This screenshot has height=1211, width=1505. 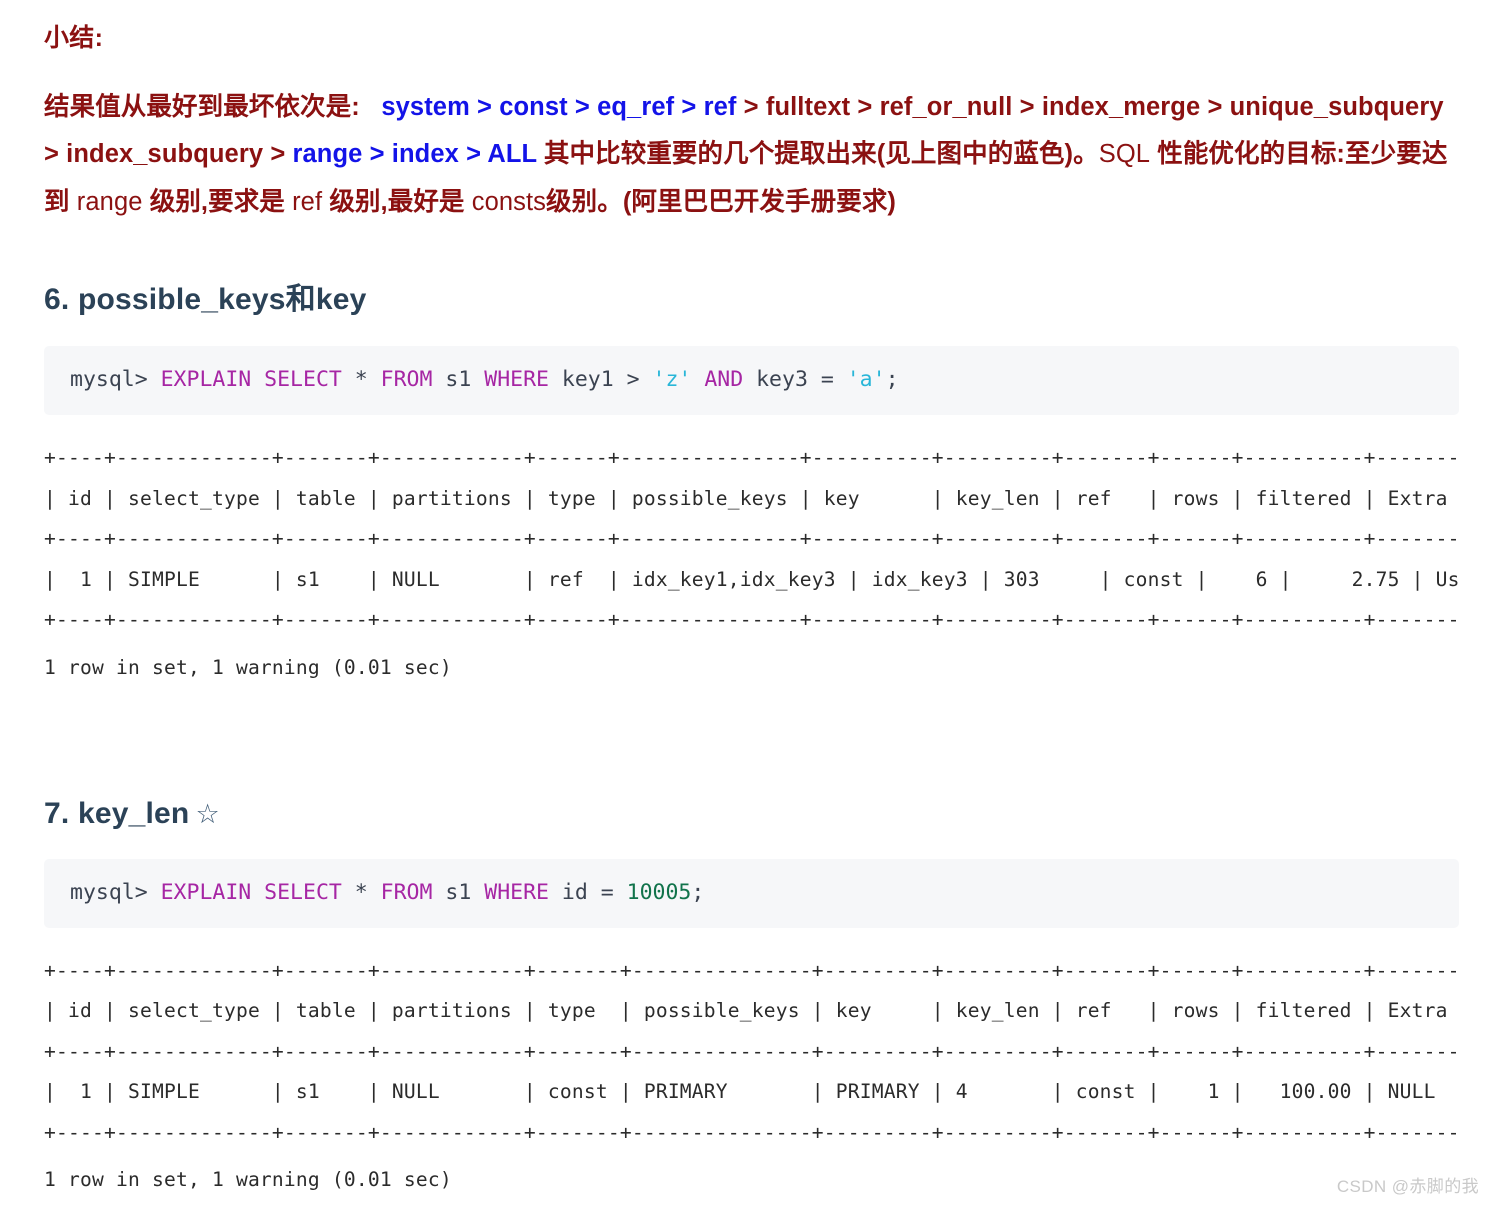 I want to click on summary-tail-sql: SQL, so click(x=1124, y=154).